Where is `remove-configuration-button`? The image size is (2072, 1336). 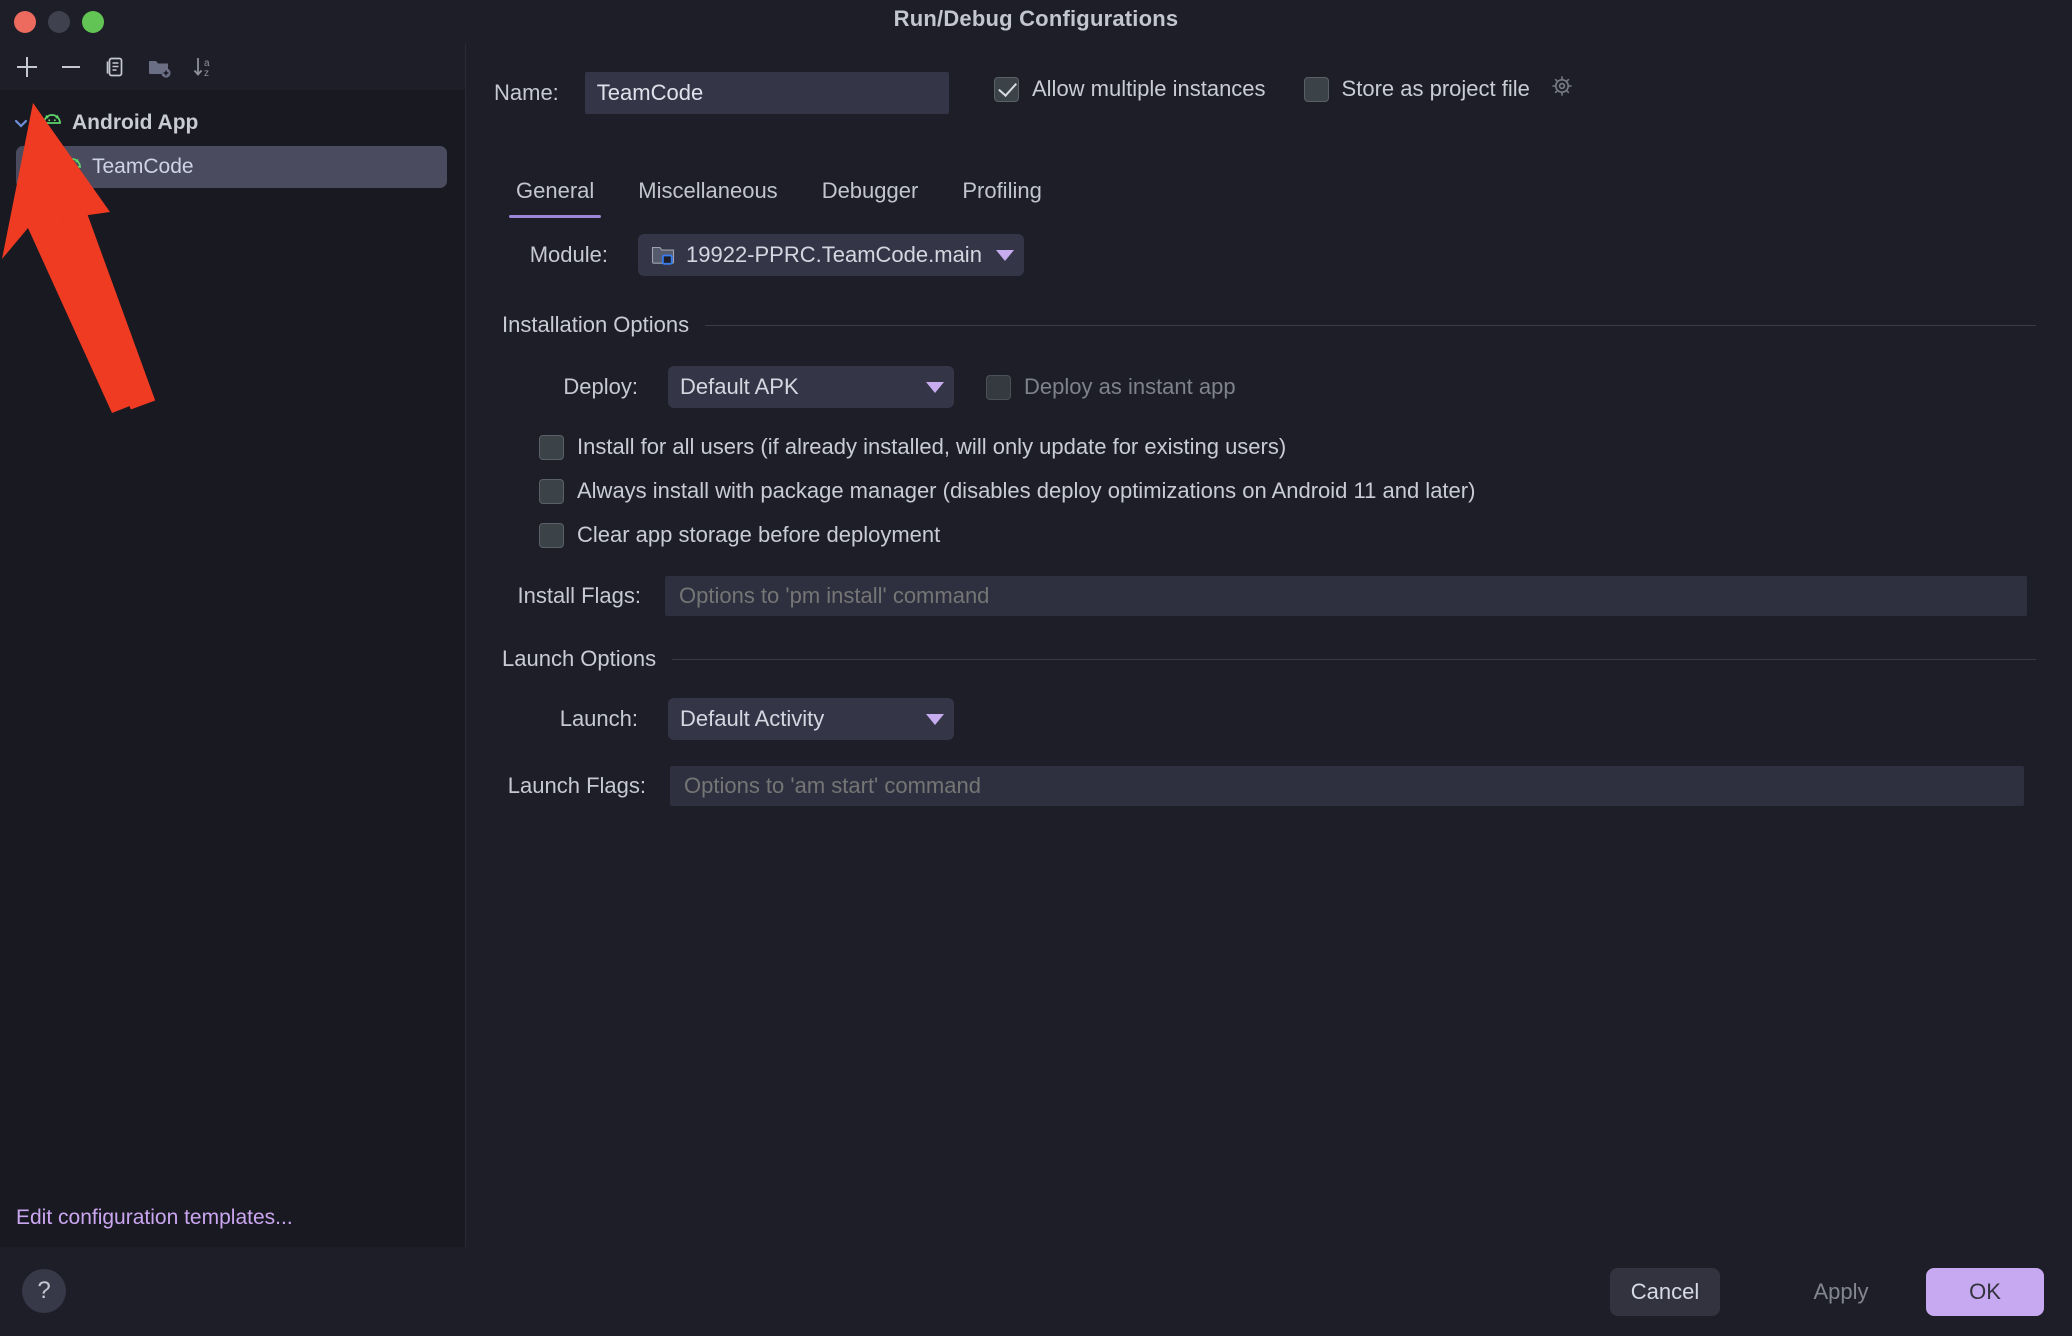
remove-configuration-button is located at coordinates (71, 67).